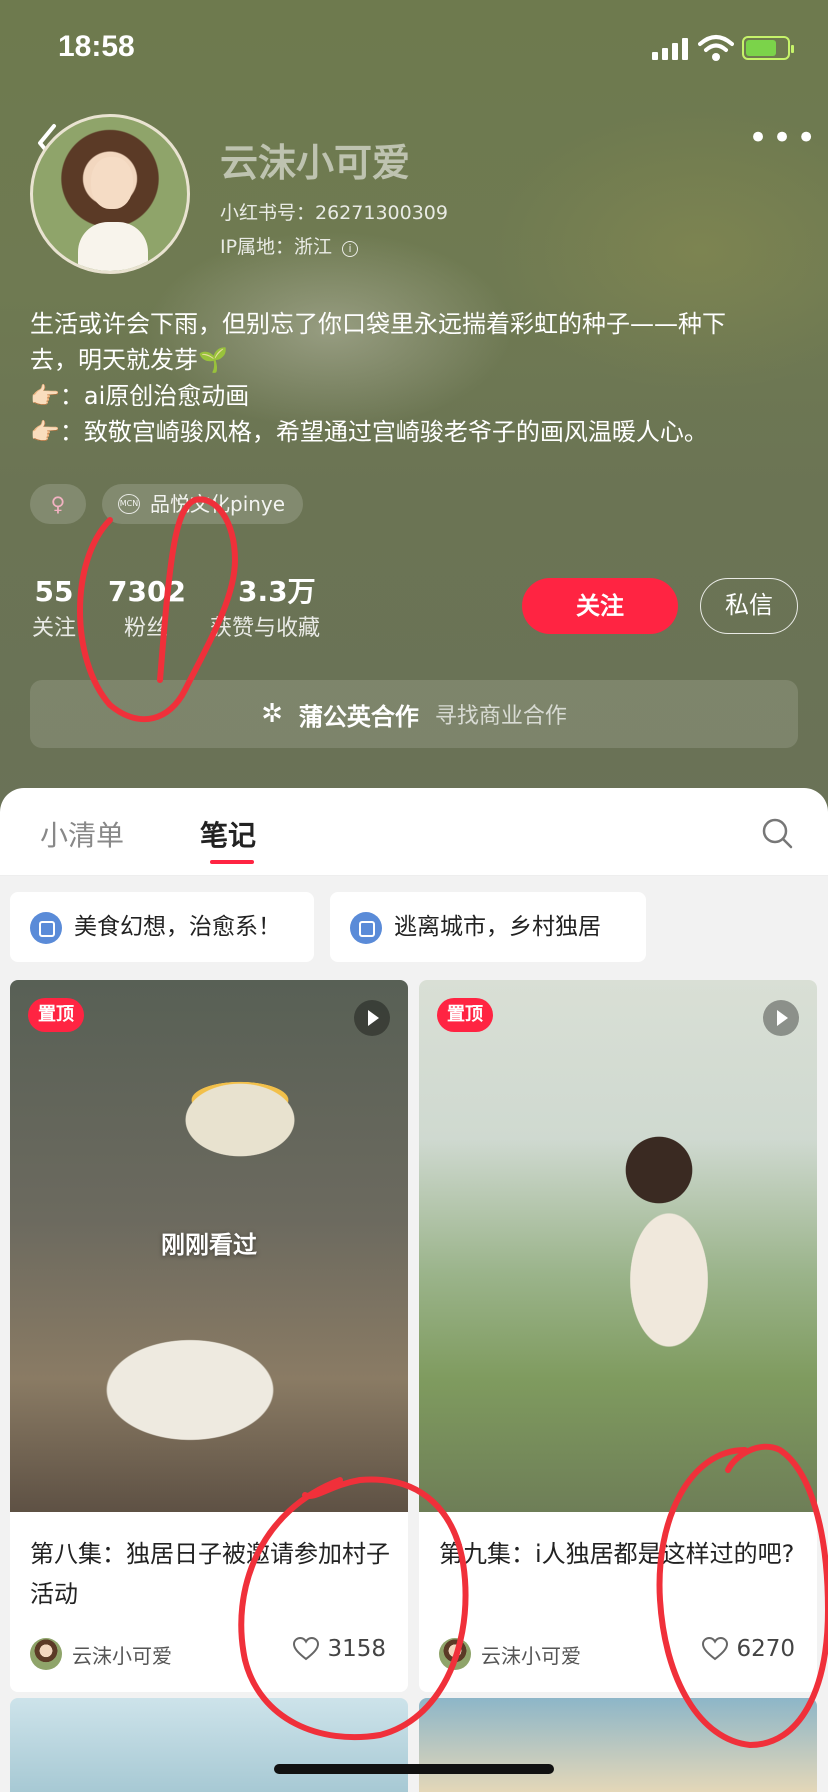 The image size is (828, 1792). What do you see at coordinates (265, 628) in the screenshot?
I see `likes-label: 获赞与收藏` at bounding box center [265, 628].